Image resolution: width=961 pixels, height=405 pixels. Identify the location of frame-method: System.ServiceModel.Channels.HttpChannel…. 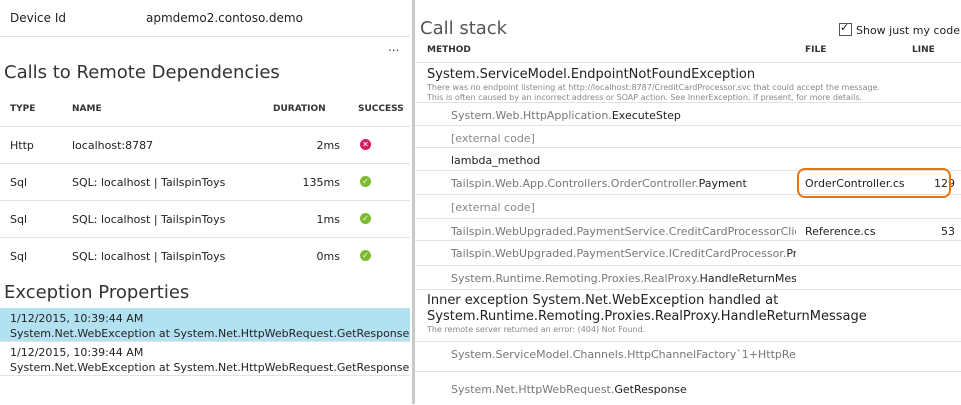
(623, 354).